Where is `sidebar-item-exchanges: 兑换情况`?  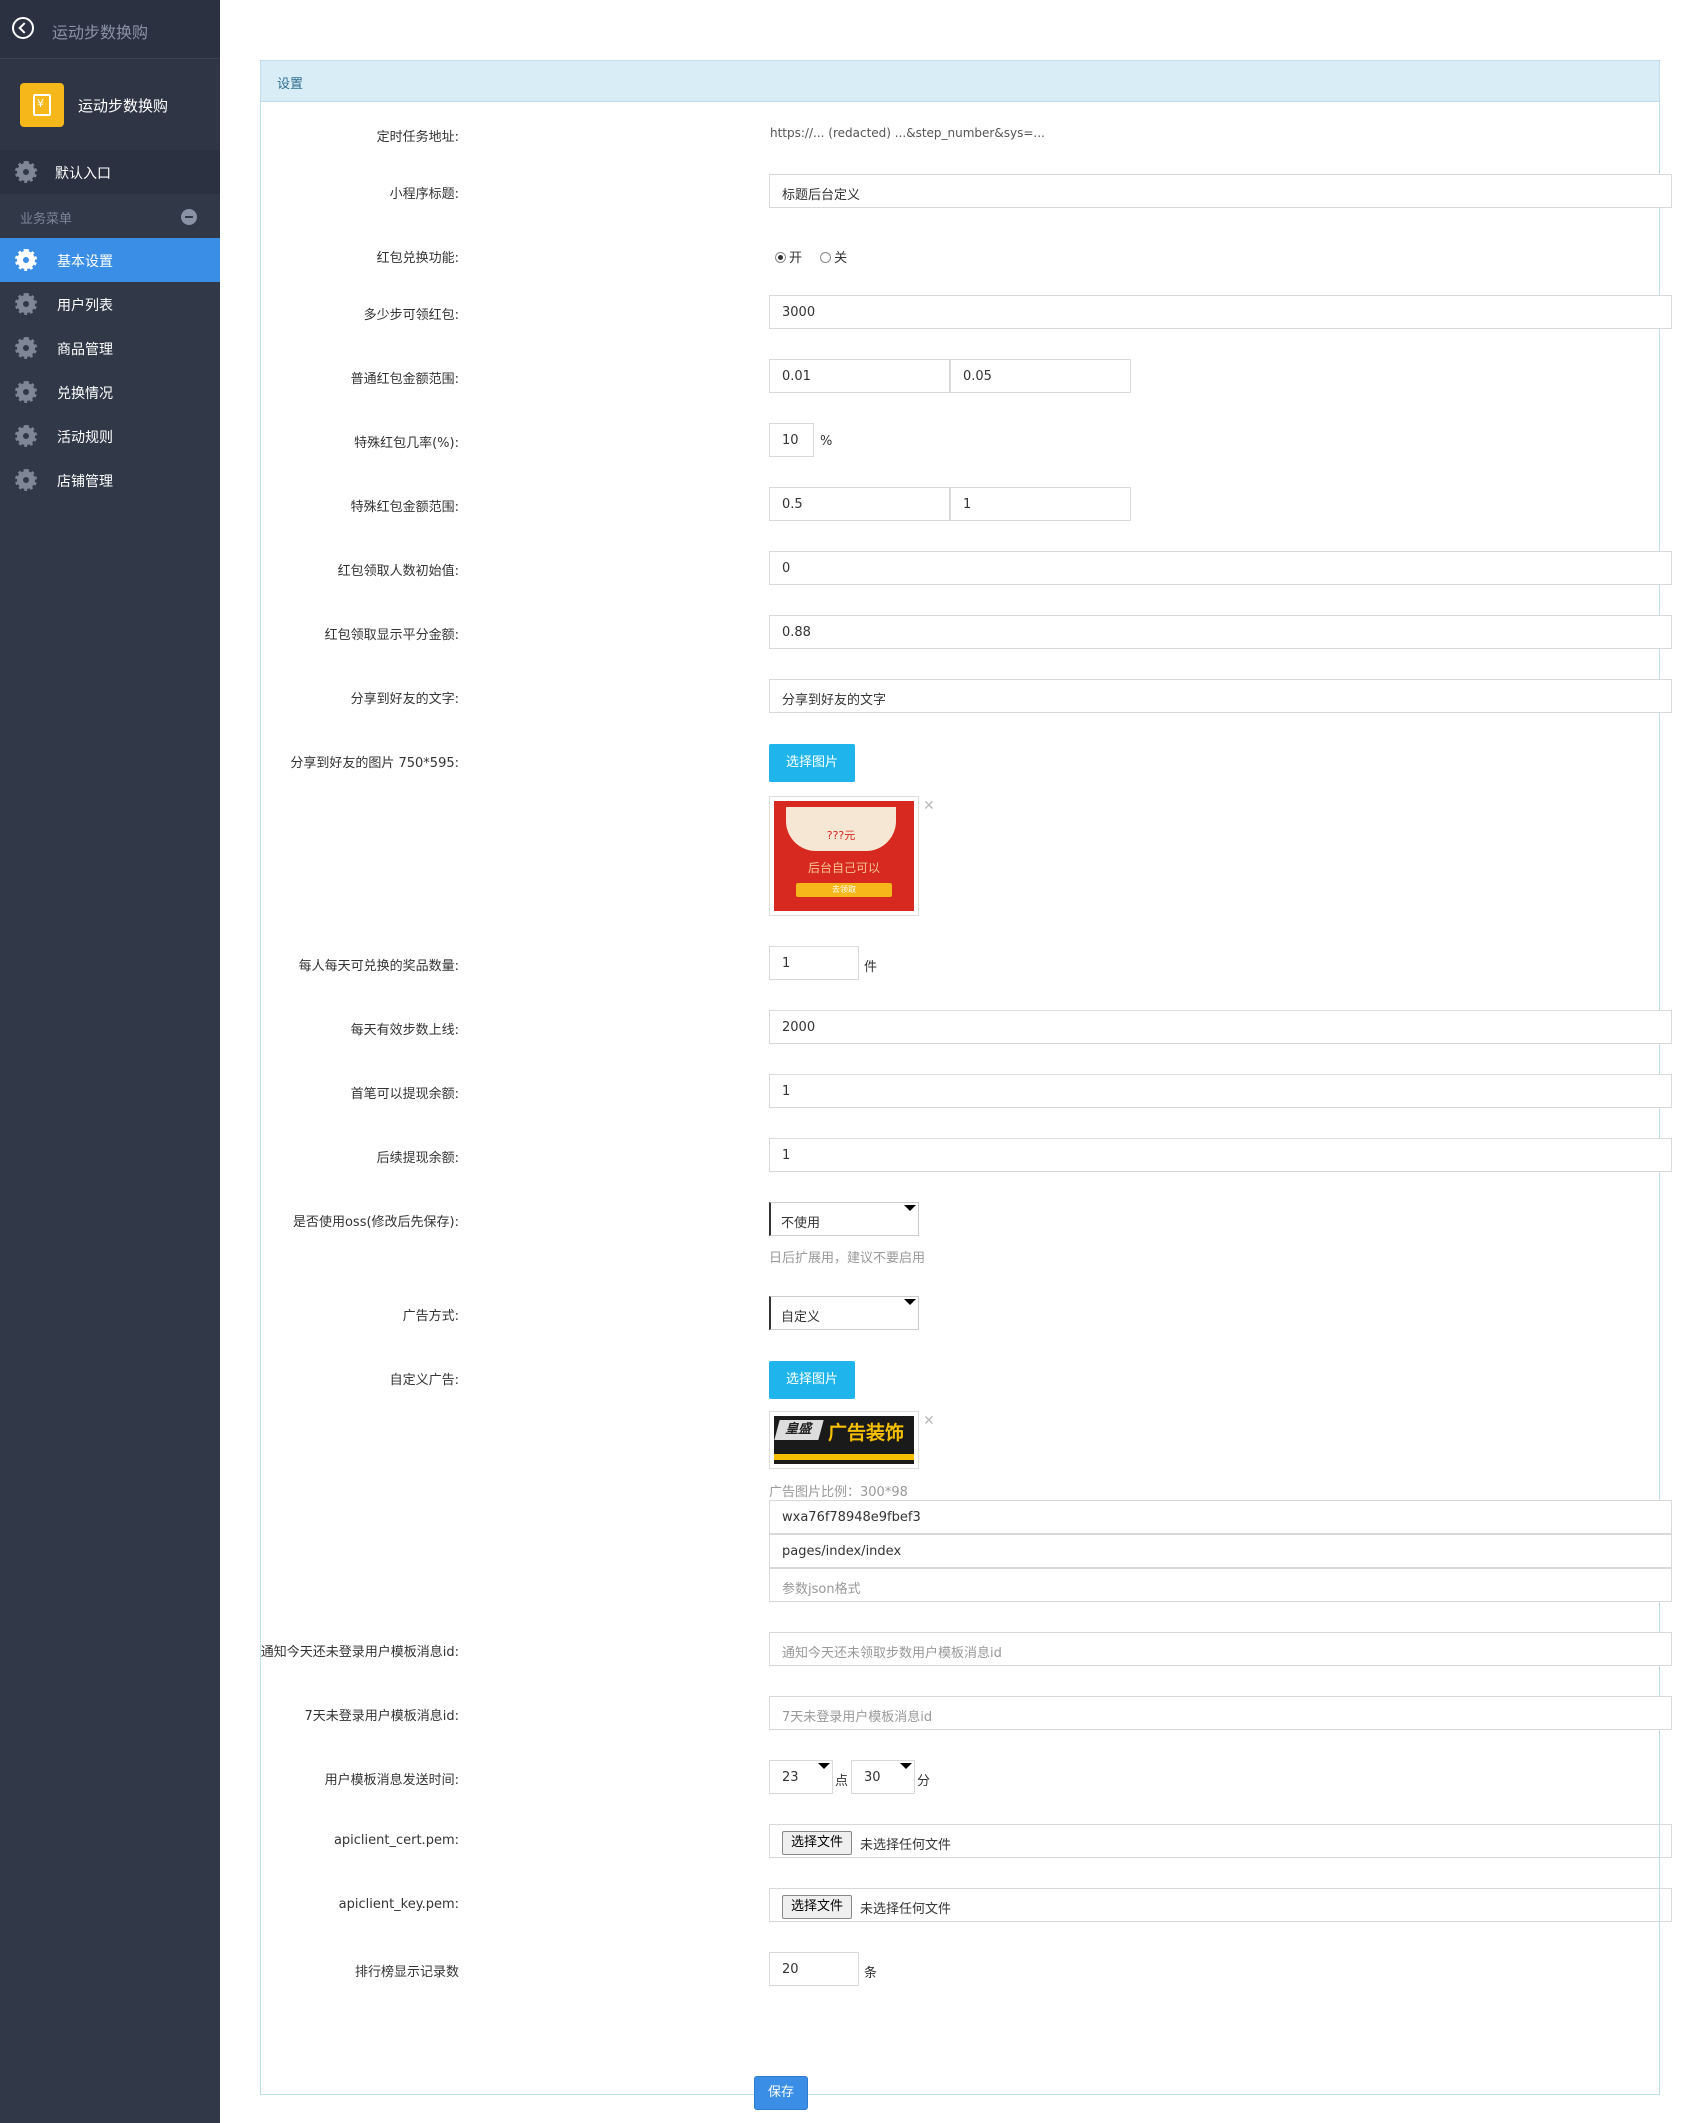 sidebar-item-exchanges: 兑换情况 is located at coordinates (110, 392).